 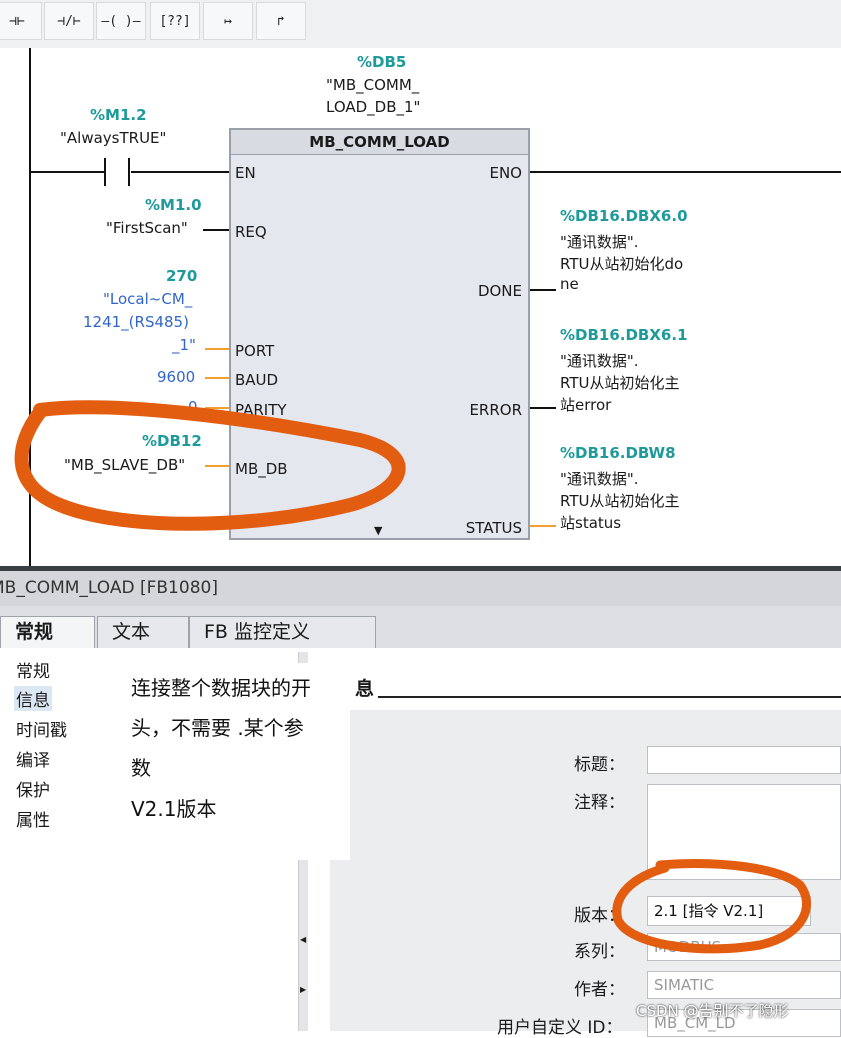 What do you see at coordinates (210, 465) in the screenshot?
I see `mb-db-highlight-marker` at bounding box center [210, 465].